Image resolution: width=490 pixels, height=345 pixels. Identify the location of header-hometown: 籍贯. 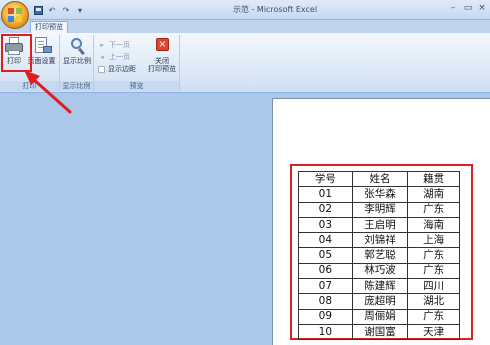
(433, 179).